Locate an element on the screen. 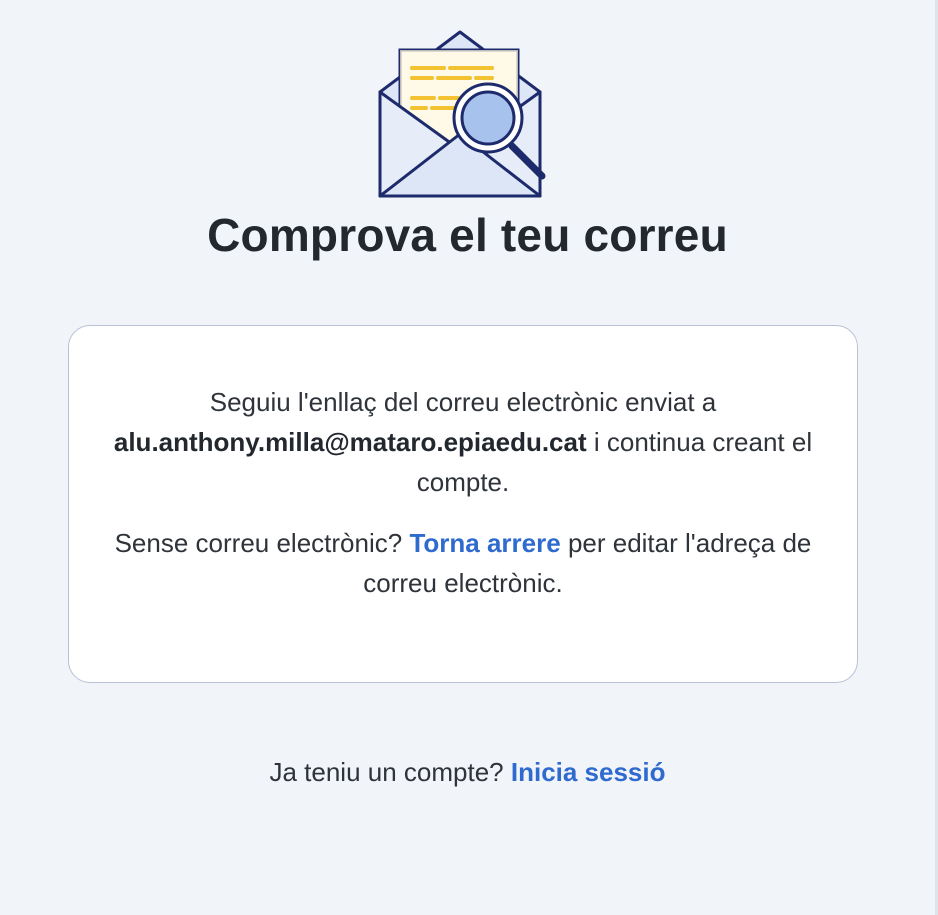 This screenshot has height=915, width=938. no-email-prefix: Sense correu electrònic? is located at coordinates (258, 543).